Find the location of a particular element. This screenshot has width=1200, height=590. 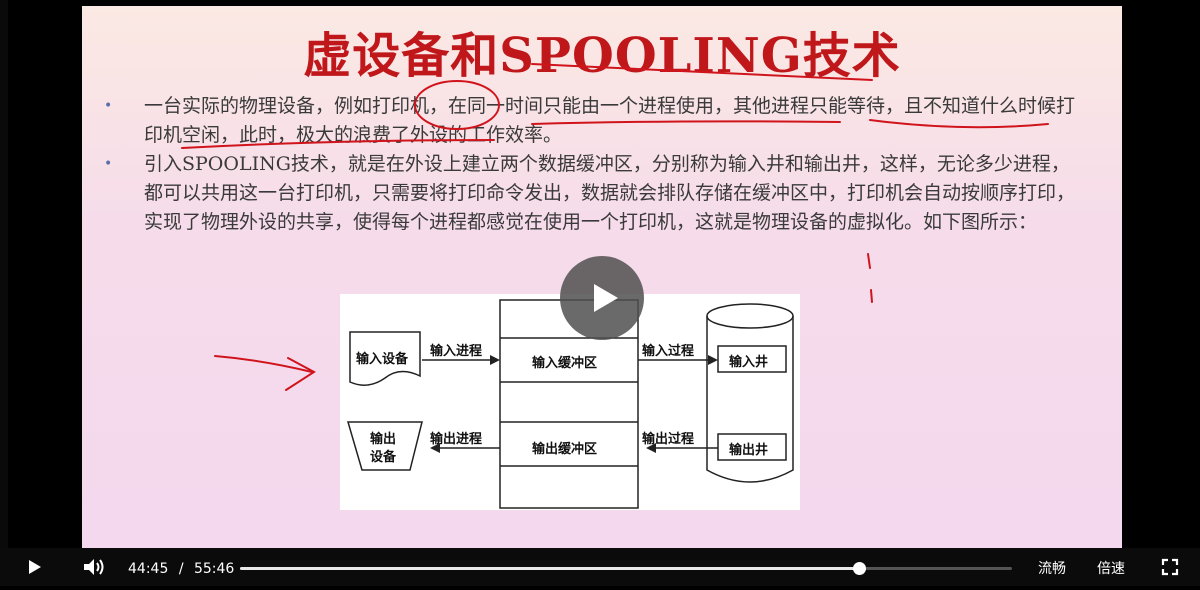

output-buffer-label: 输出缓冲区 is located at coordinates (565, 449).